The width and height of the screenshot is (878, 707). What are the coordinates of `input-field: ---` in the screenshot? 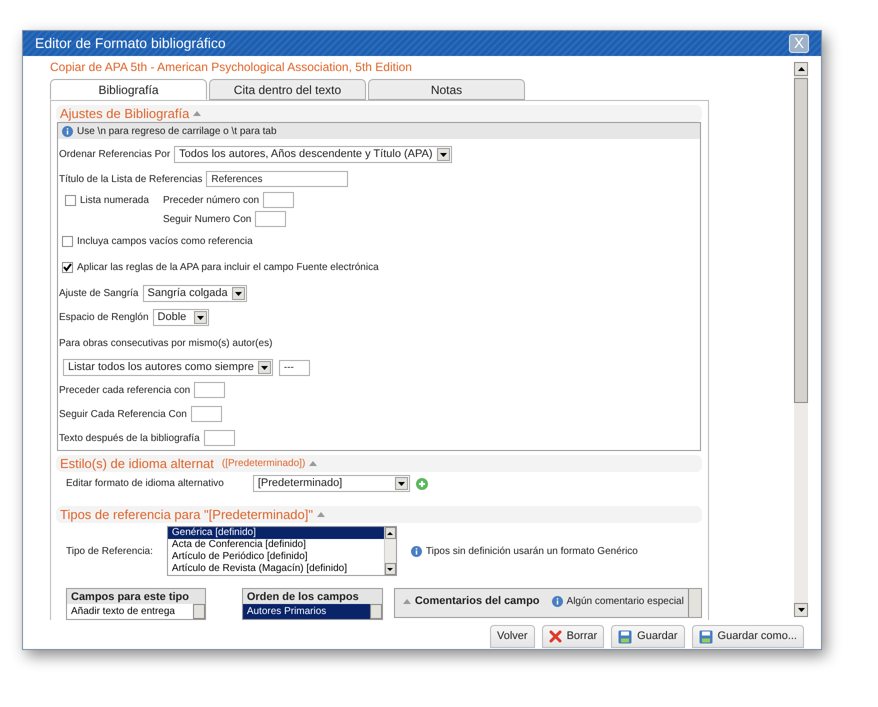 It's located at (294, 368).